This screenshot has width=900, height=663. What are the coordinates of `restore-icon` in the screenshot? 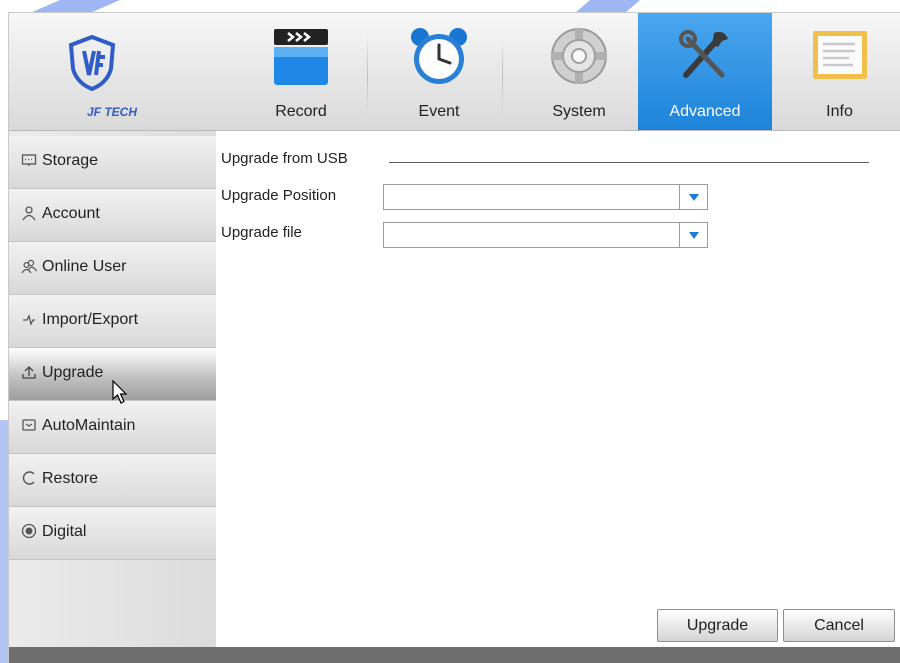 It's located at (28, 478).